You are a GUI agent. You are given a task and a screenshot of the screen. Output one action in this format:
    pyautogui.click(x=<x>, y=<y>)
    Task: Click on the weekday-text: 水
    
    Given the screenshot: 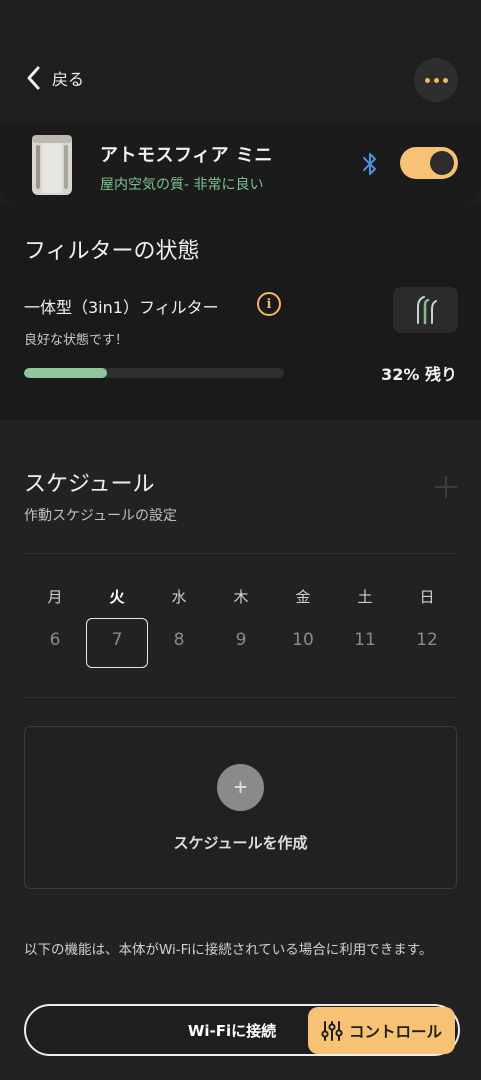 What is the action you would take?
    pyautogui.click(x=179, y=597)
    